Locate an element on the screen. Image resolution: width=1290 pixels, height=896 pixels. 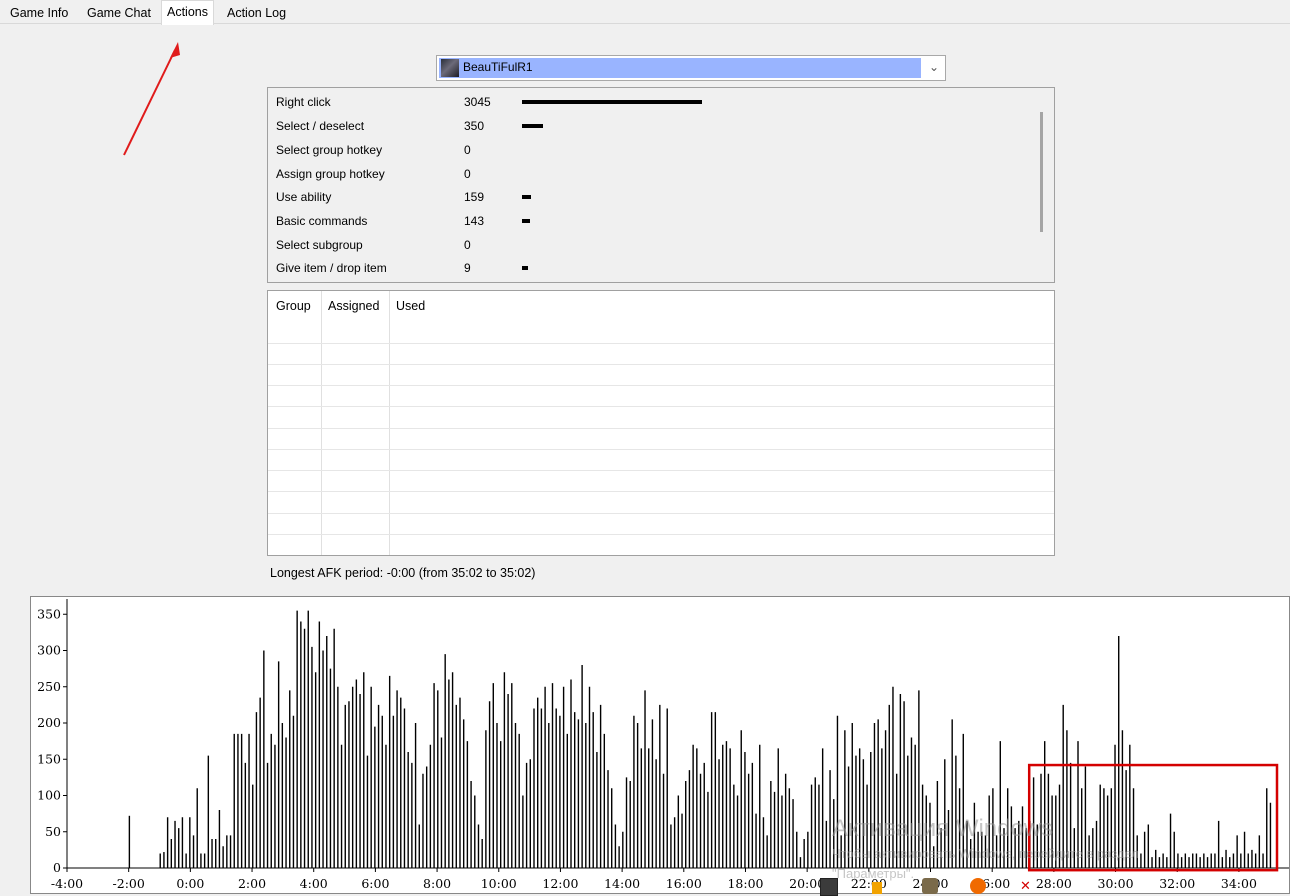
alert-icon is located at coordinates (978, 886).